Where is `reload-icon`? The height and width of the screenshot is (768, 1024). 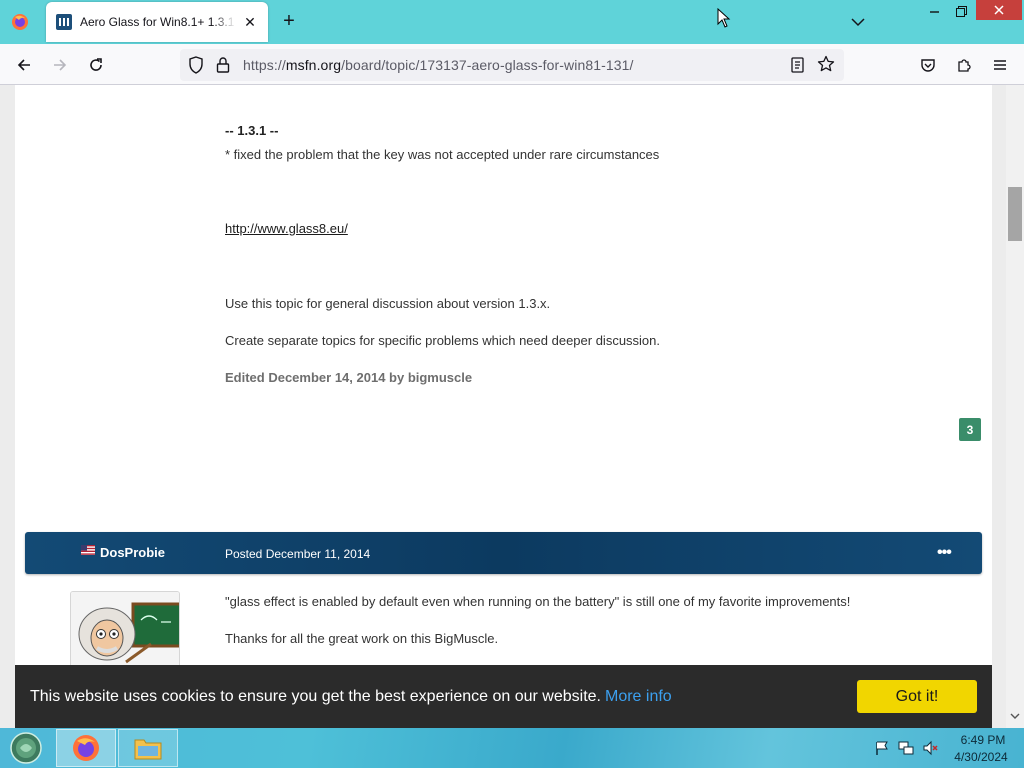
reload-icon is located at coordinates (96, 64).